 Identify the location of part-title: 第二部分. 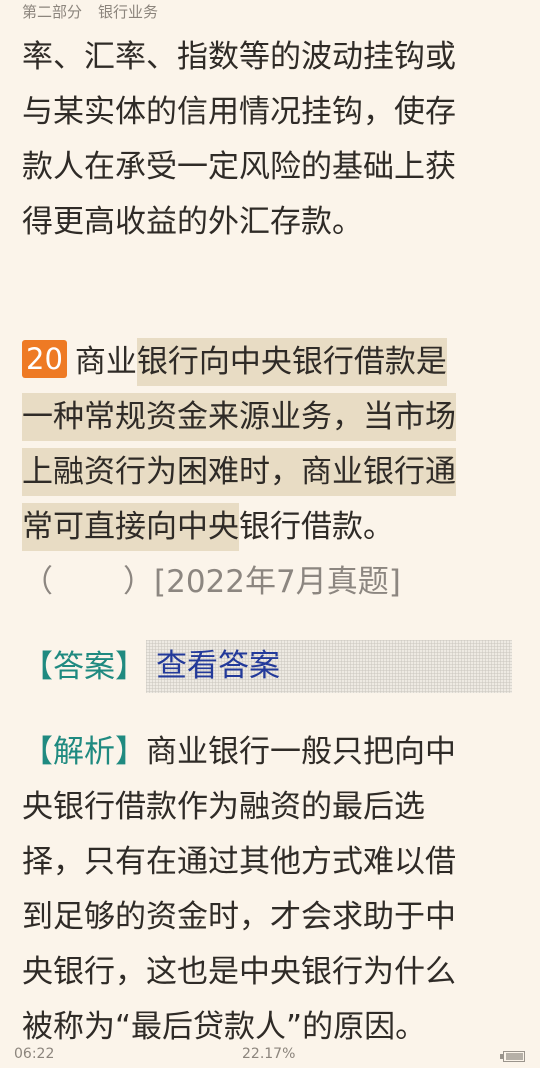
(52, 12).